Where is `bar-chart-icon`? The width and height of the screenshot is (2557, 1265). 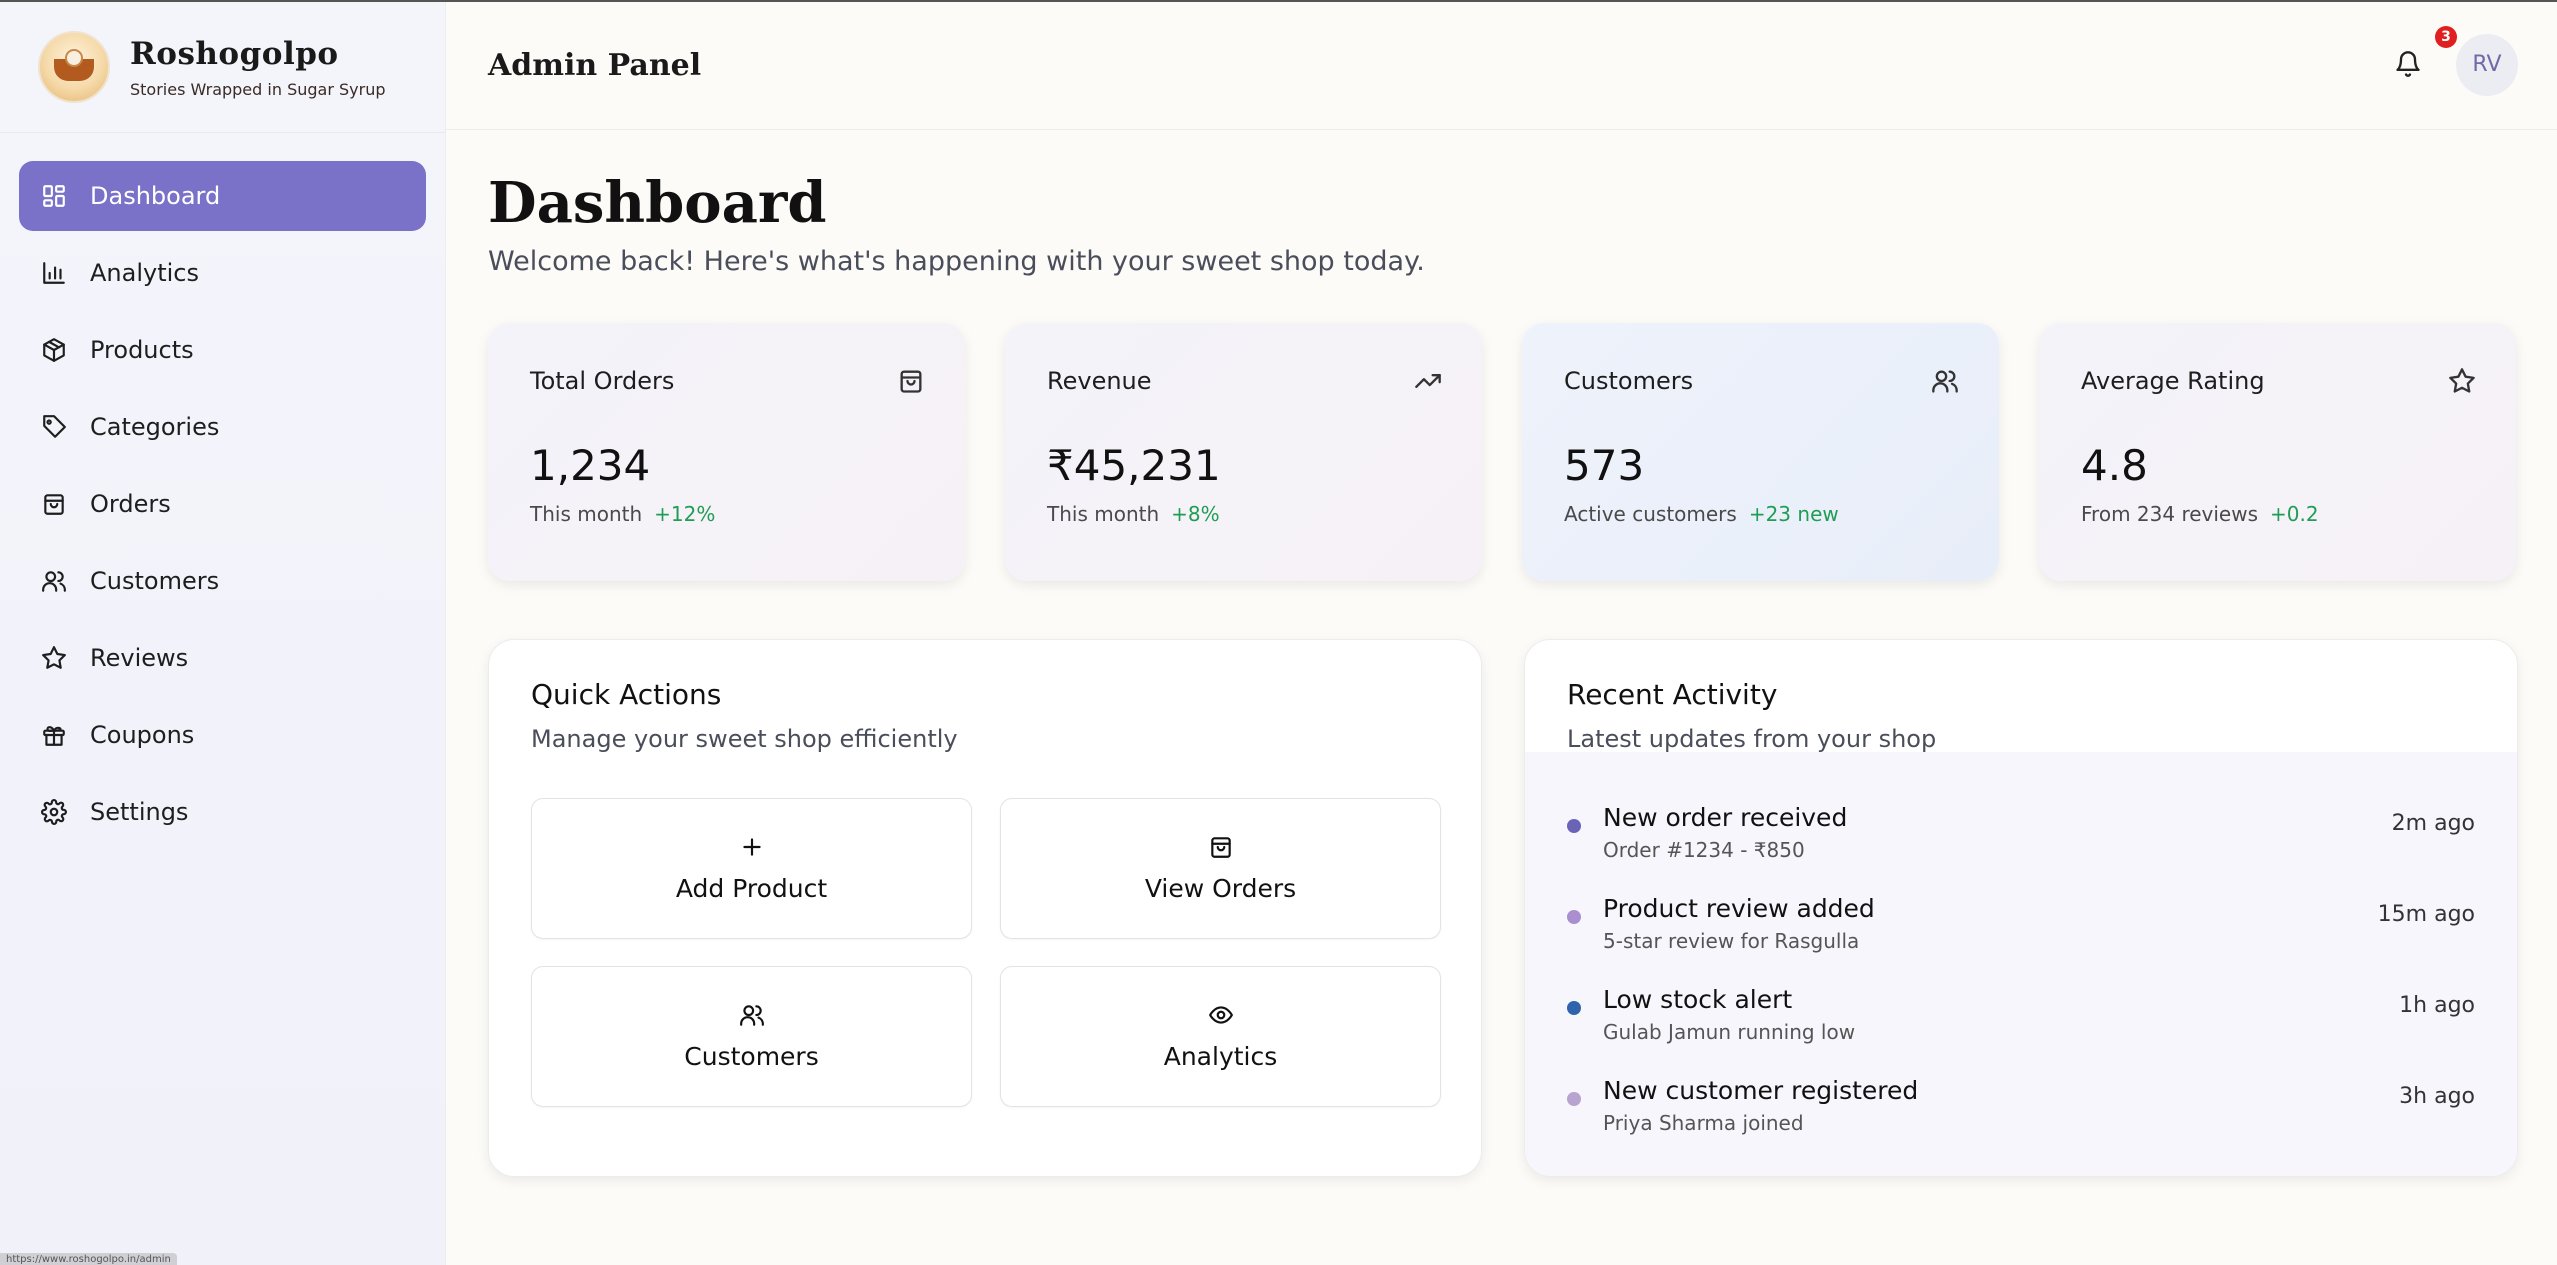 bar-chart-icon is located at coordinates (54, 273).